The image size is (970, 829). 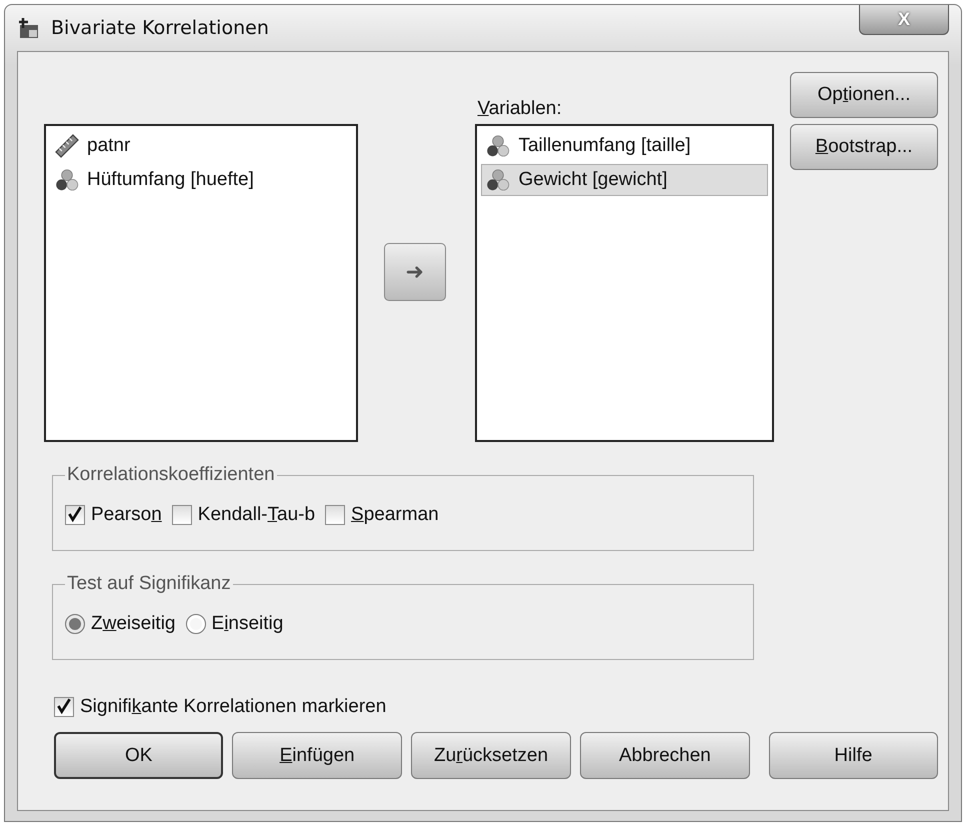 I want to click on checkbox-label: Pearson, so click(x=126, y=515).